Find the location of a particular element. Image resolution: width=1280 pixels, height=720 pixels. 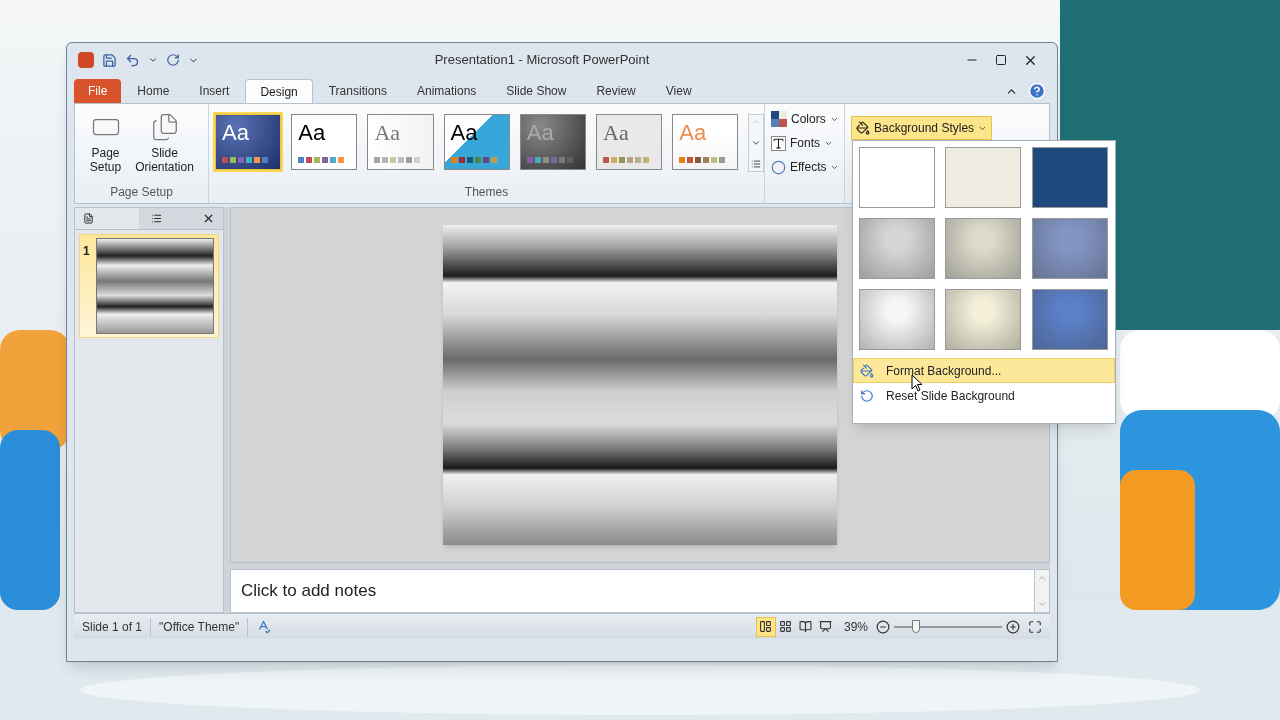

ribbon-tab: Insert is located at coordinates (214, 91).